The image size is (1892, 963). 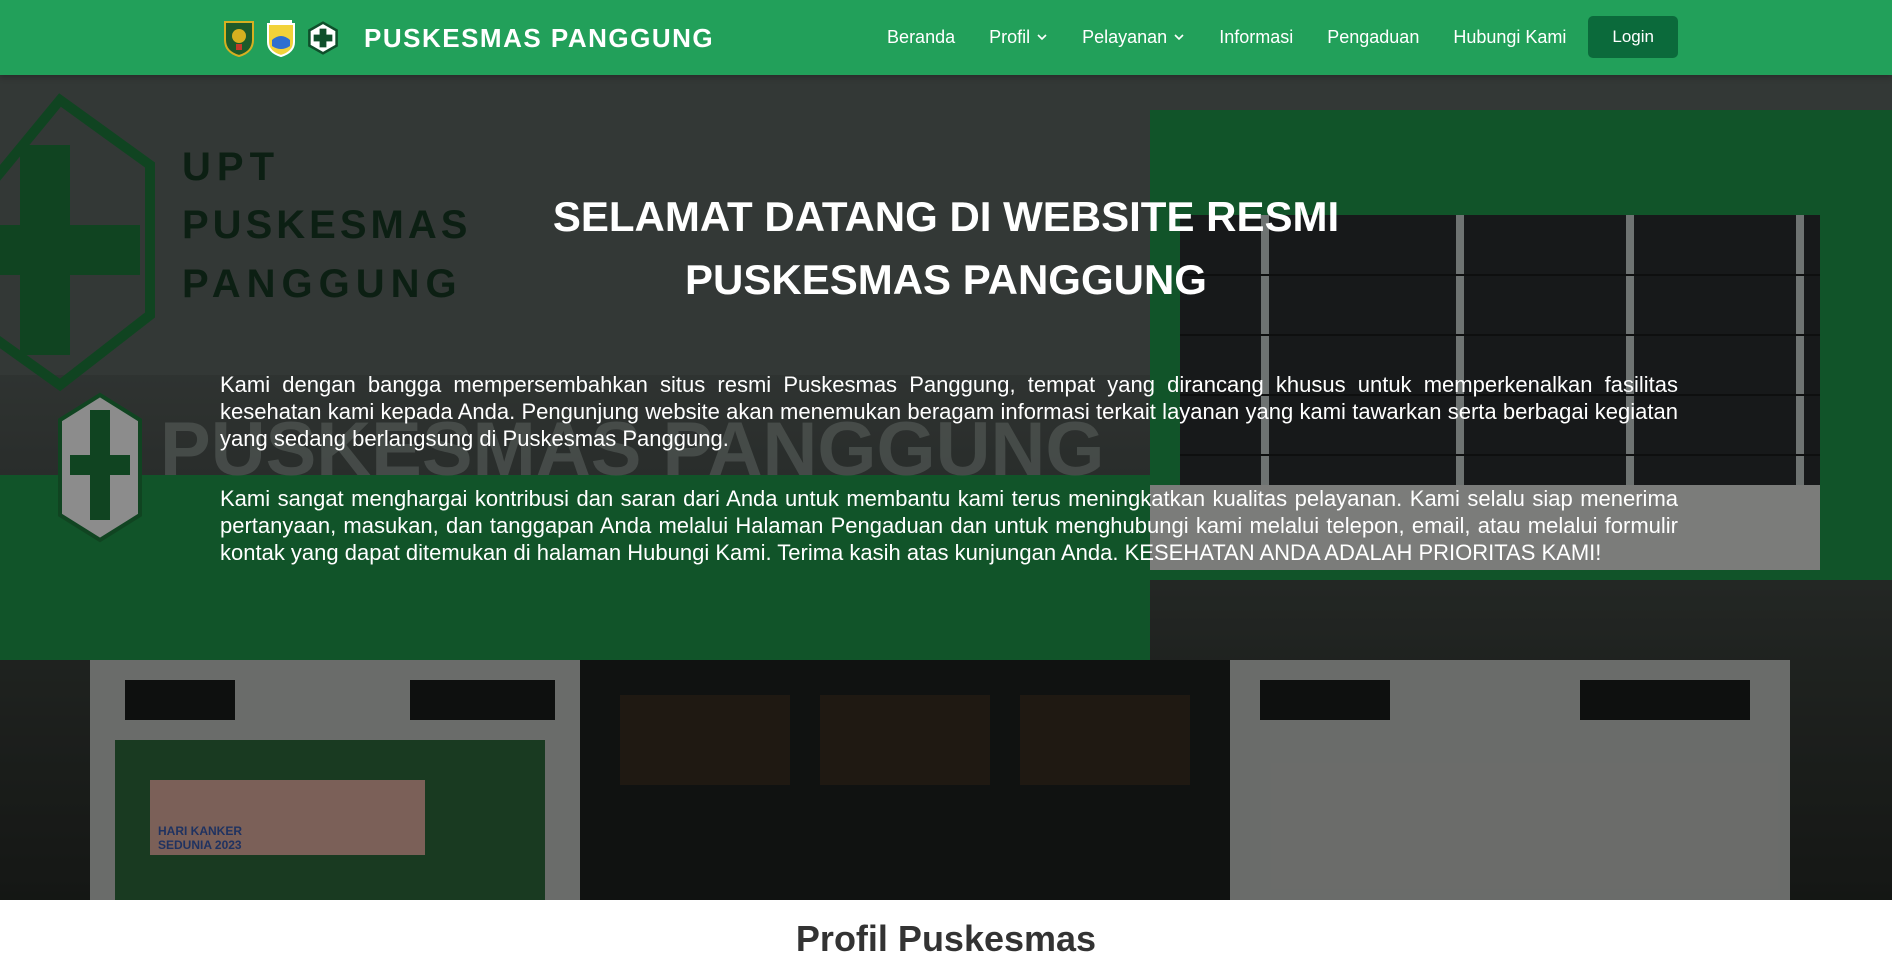 I want to click on district-emblem-icon, so click(x=281, y=39).